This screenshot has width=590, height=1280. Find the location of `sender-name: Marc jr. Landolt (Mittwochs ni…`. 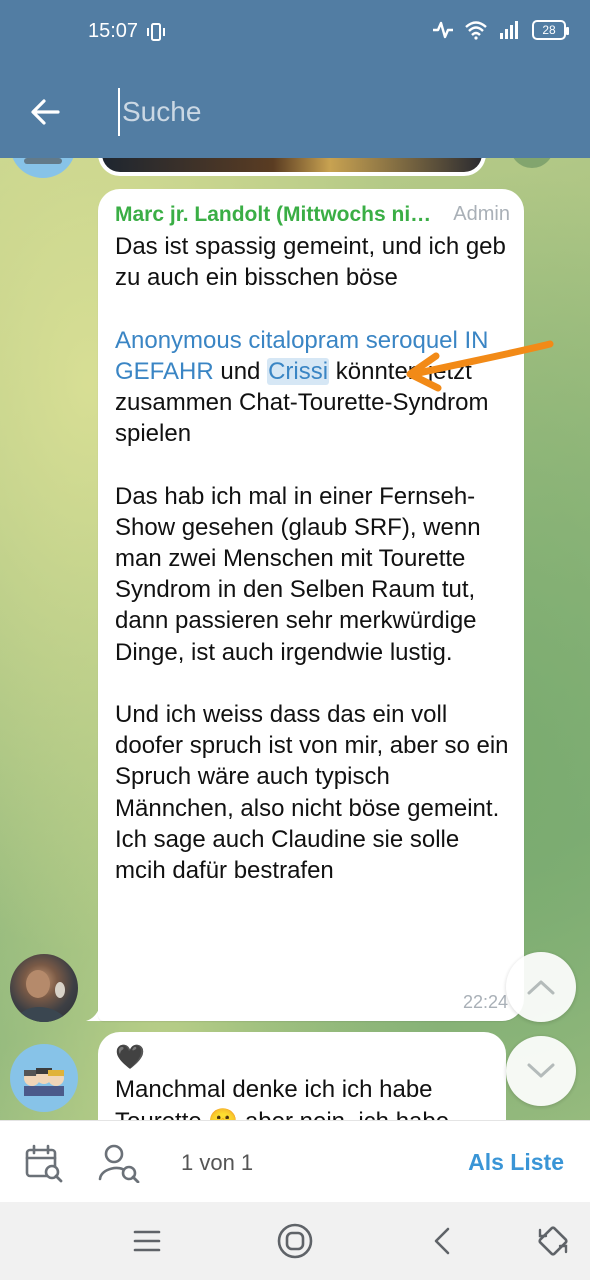

sender-name: Marc jr. Landolt (Mittwochs ni… is located at coordinates (280, 215).